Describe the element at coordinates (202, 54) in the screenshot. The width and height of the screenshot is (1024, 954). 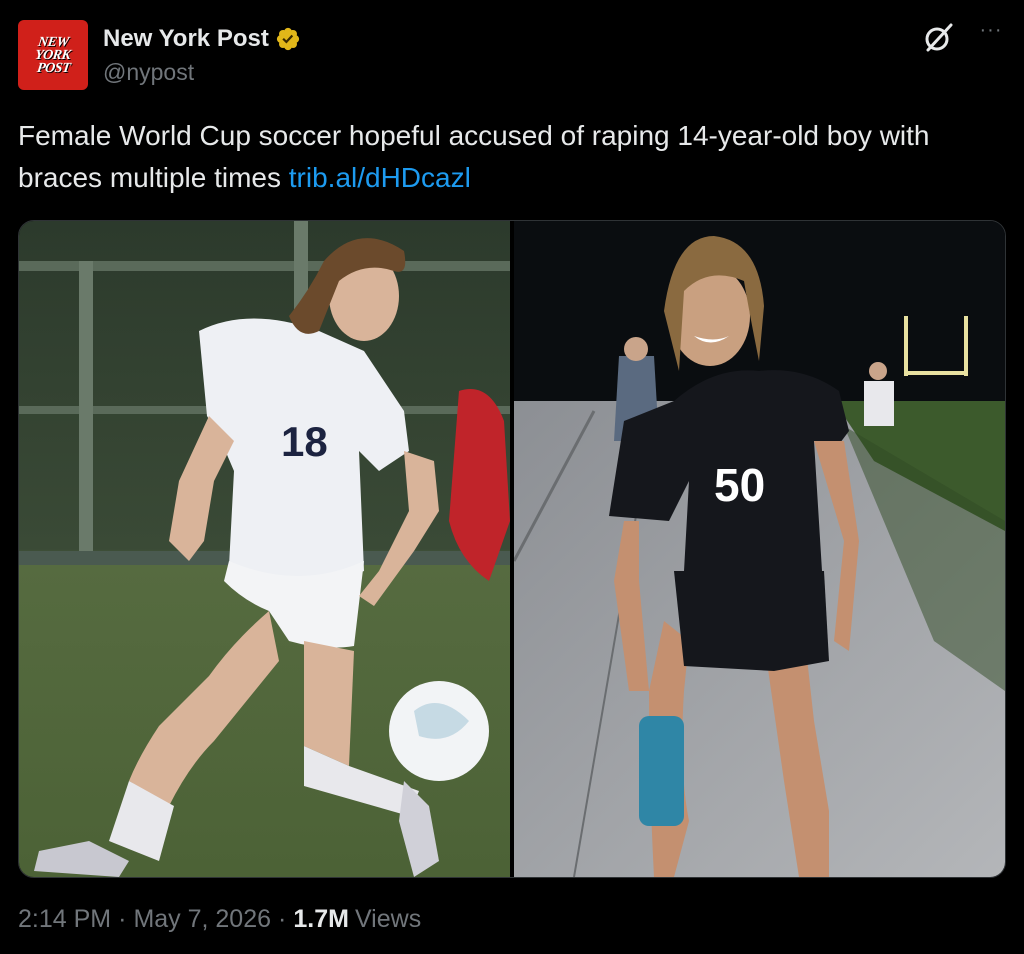
I see `author-info: New York Post @nypost` at that location.